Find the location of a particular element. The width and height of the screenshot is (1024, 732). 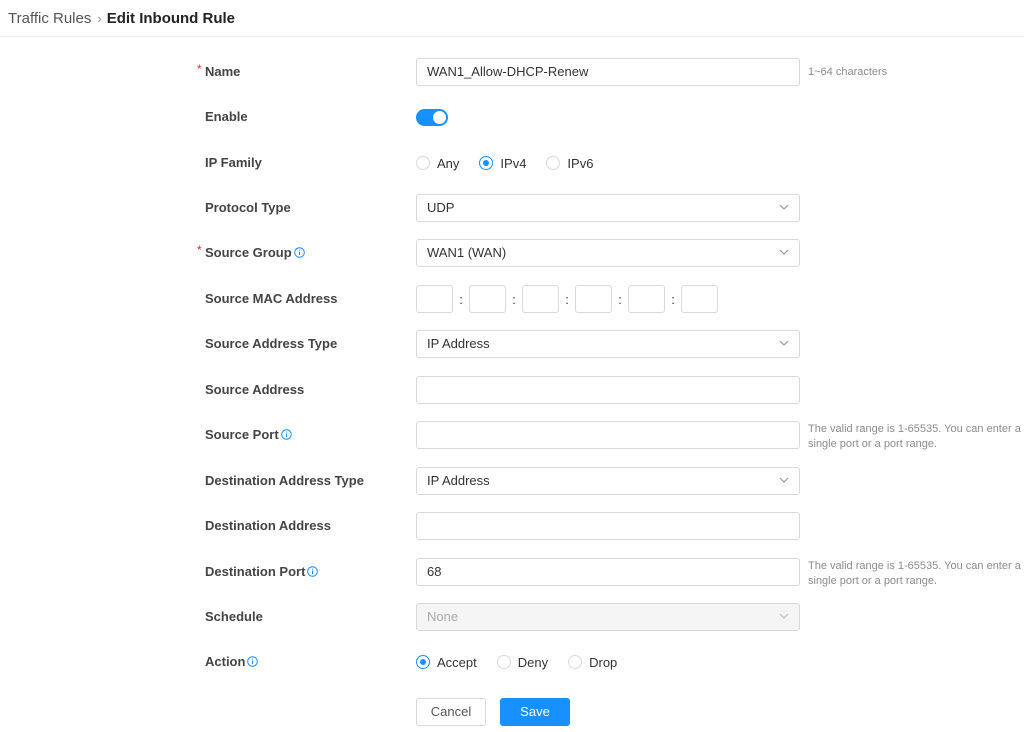

select-value: UDP is located at coordinates (441, 207).